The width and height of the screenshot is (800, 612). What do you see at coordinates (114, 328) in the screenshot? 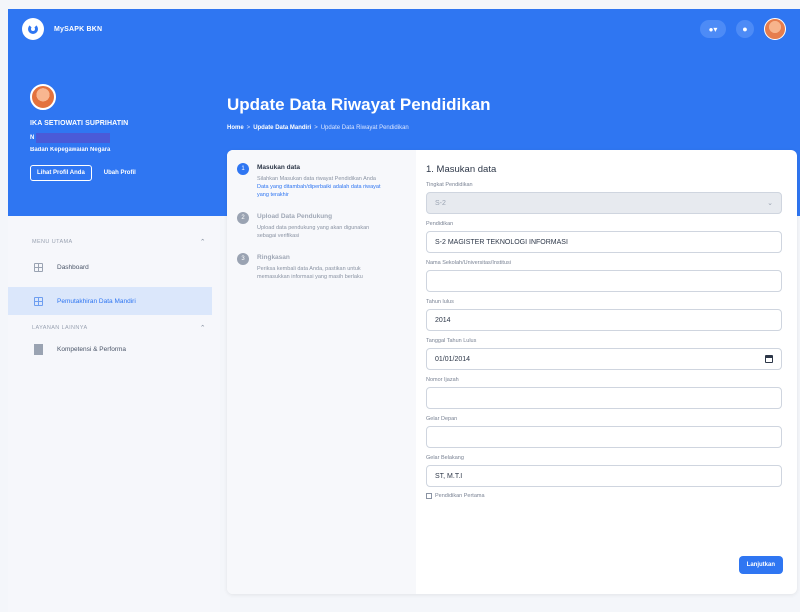
I see `sidebar-section-layanan-lainnya: LAYANAN LAINNYA ⌃` at bounding box center [114, 328].